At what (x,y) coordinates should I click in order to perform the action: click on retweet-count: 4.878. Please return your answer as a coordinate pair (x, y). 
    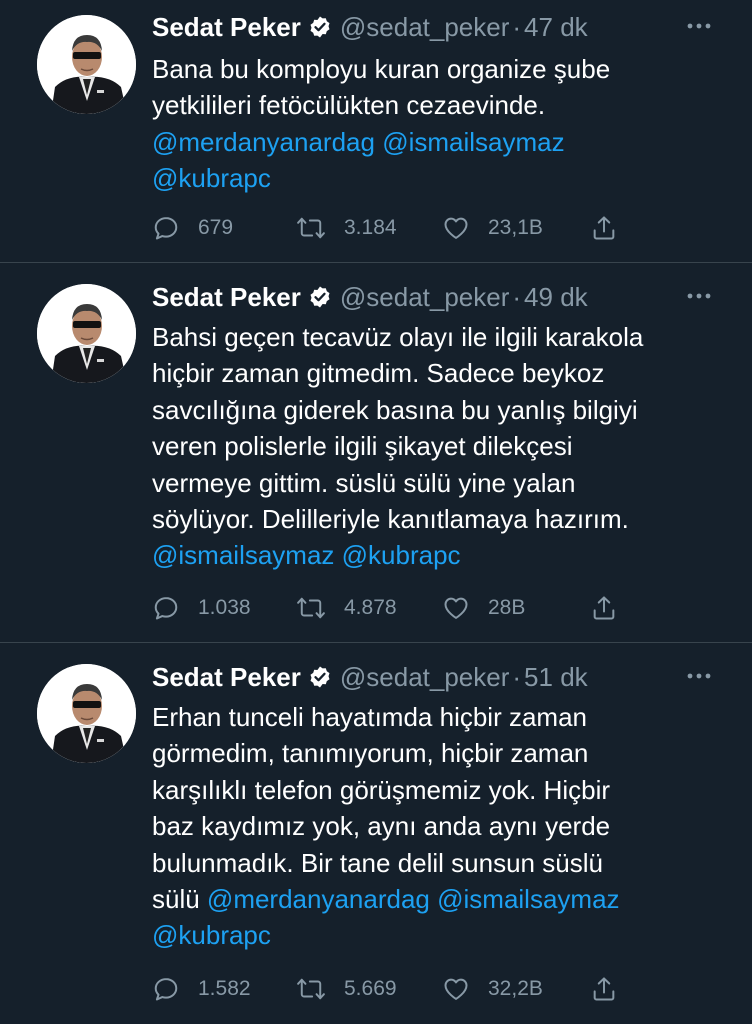
    Looking at the image, I should click on (370, 607).